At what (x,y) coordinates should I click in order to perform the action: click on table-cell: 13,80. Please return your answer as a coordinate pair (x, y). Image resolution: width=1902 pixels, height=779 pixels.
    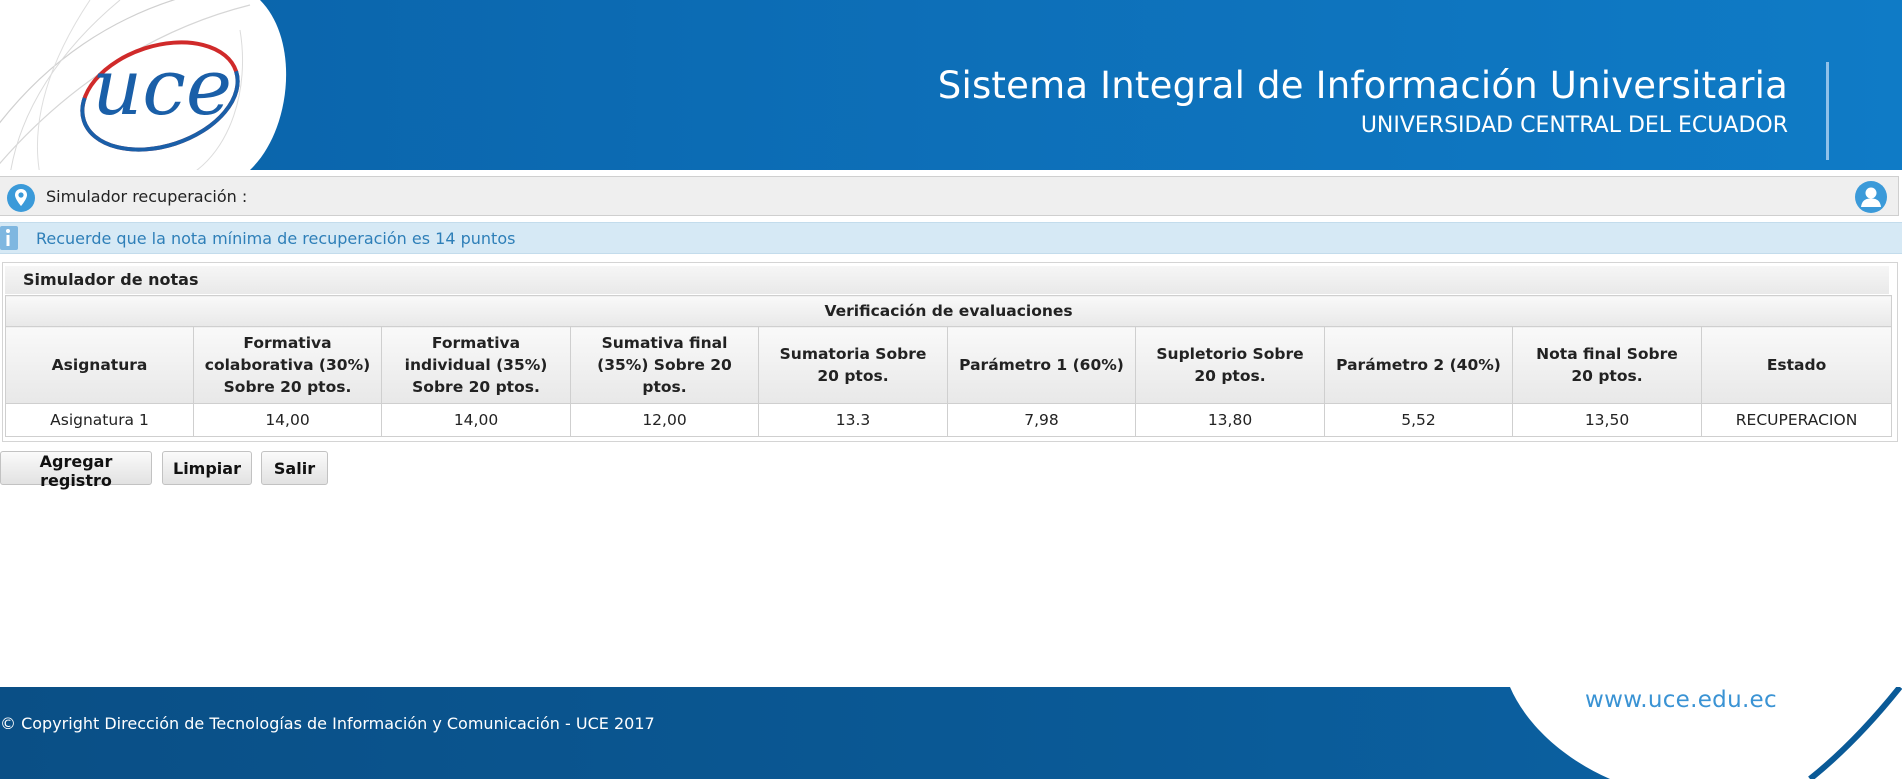
    Looking at the image, I should click on (1230, 420).